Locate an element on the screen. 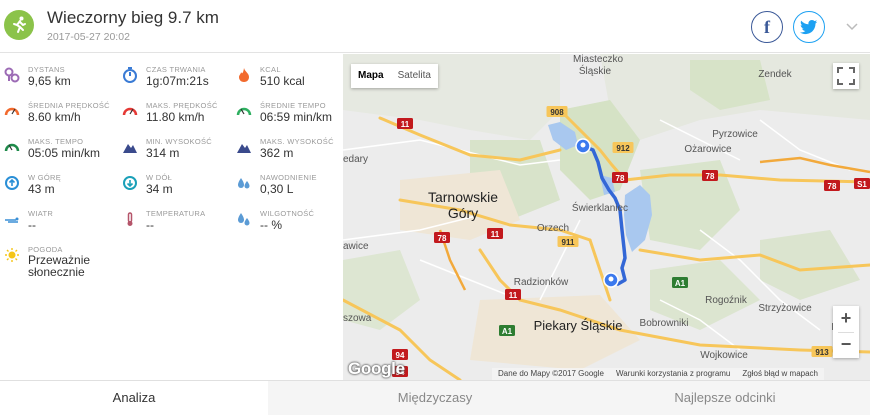 This screenshot has height=415, width=870. facebook-share-button: f is located at coordinates (767, 27).